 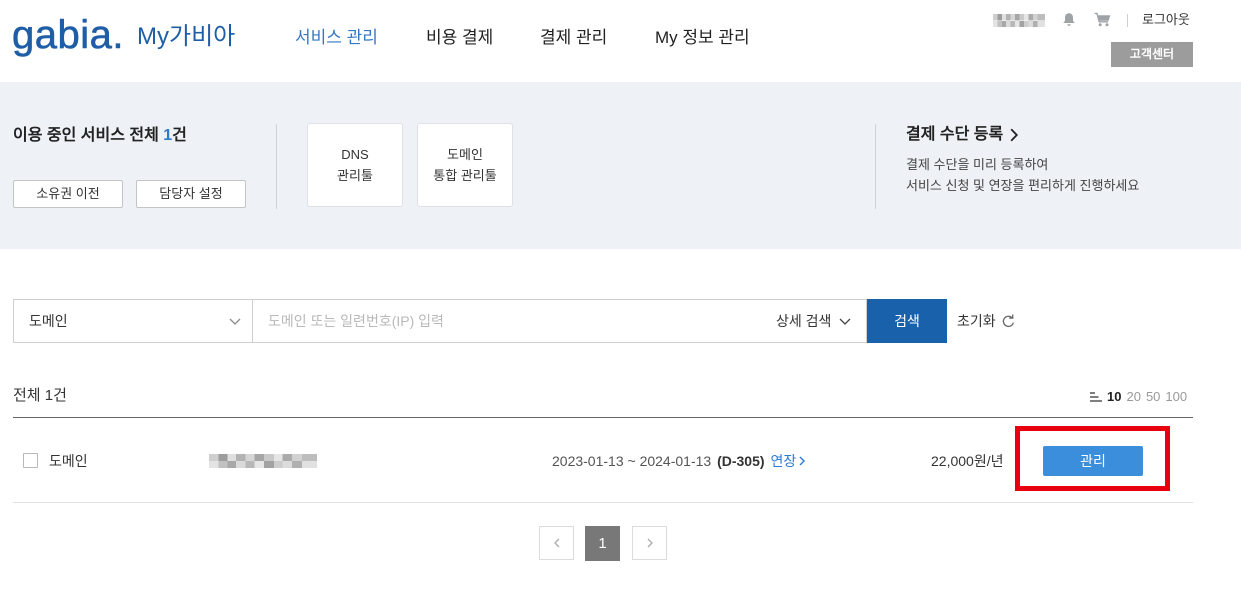 I want to click on renew-link: 연장, so click(x=788, y=461).